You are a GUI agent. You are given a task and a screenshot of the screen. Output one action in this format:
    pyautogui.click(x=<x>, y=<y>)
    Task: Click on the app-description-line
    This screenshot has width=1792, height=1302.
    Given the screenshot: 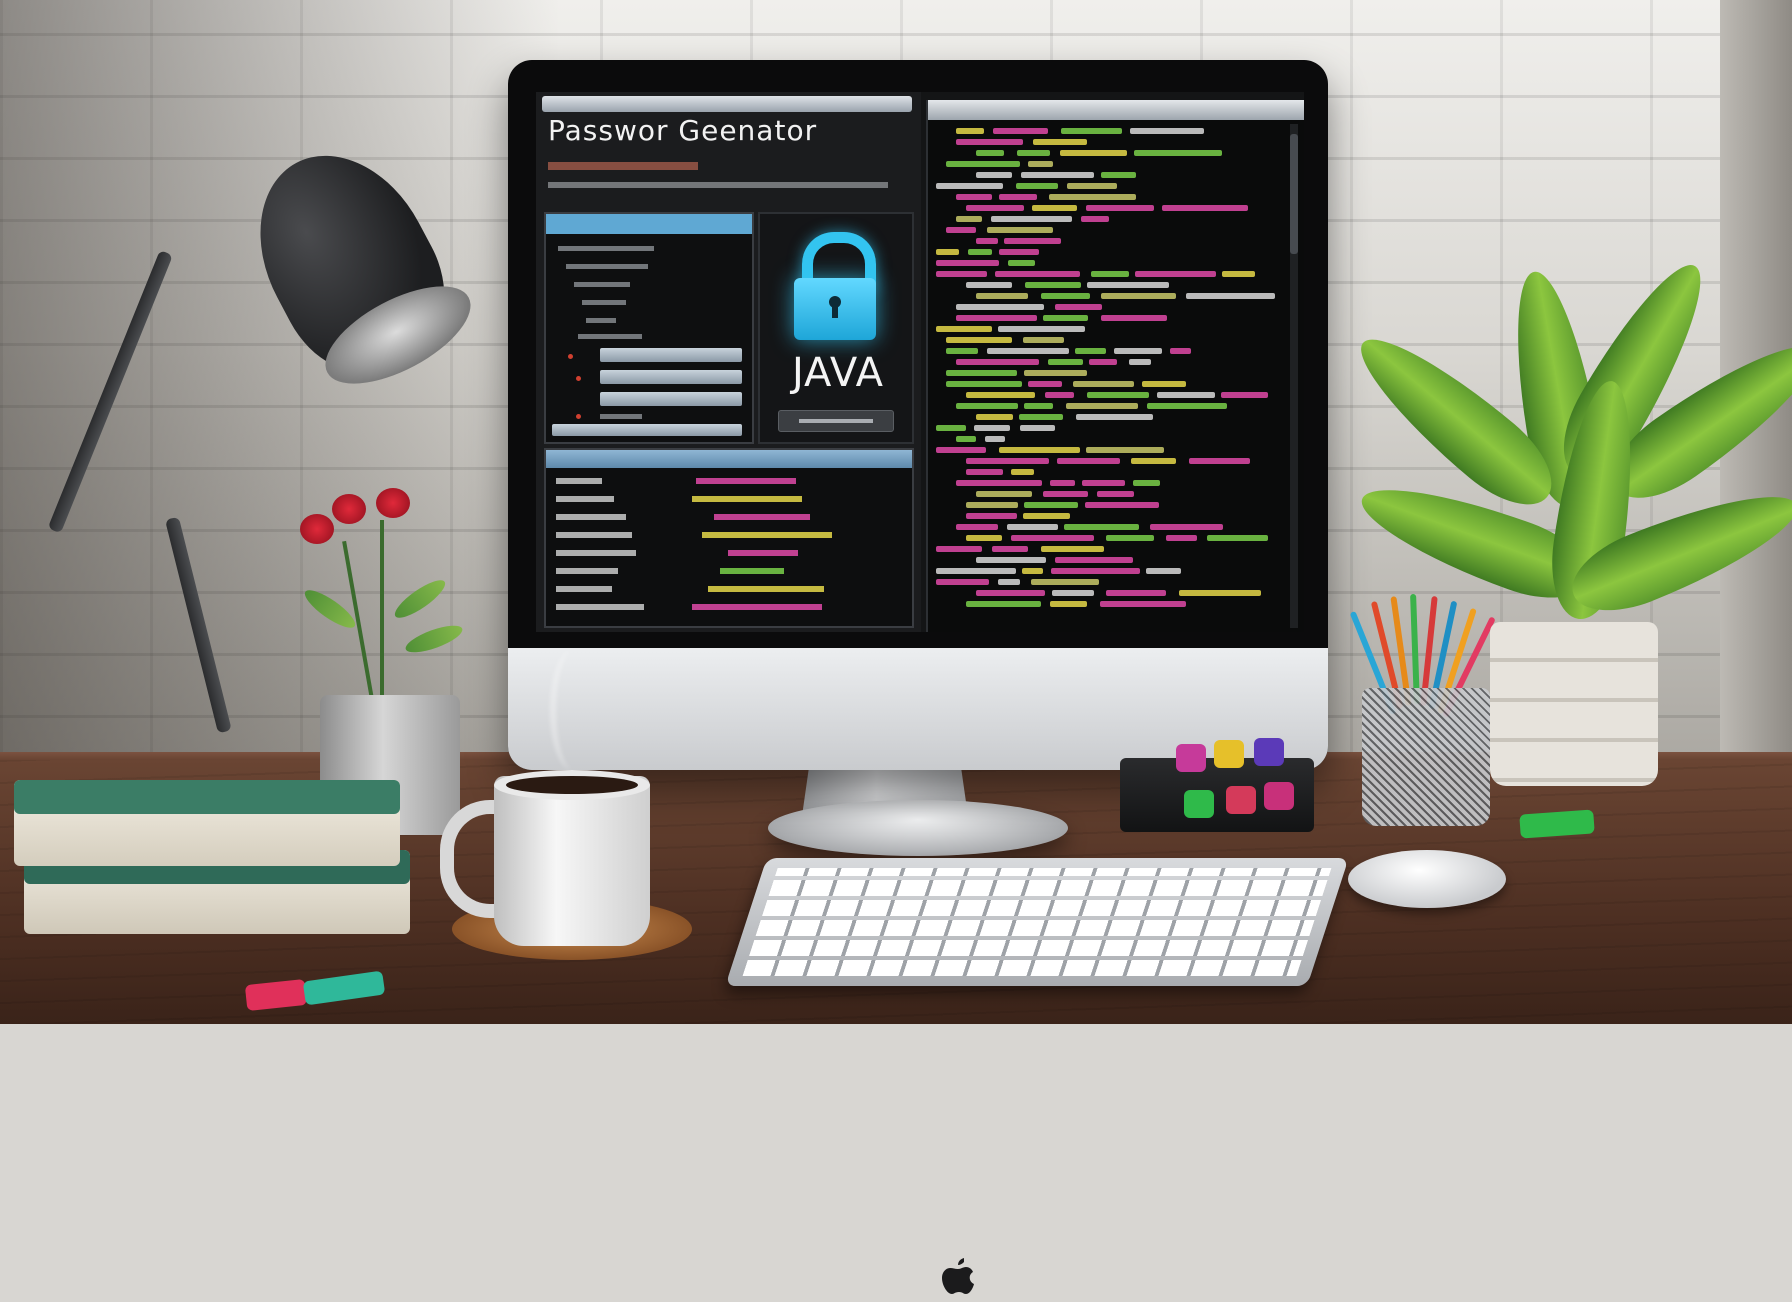 What is the action you would take?
    pyautogui.click(x=718, y=185)
    